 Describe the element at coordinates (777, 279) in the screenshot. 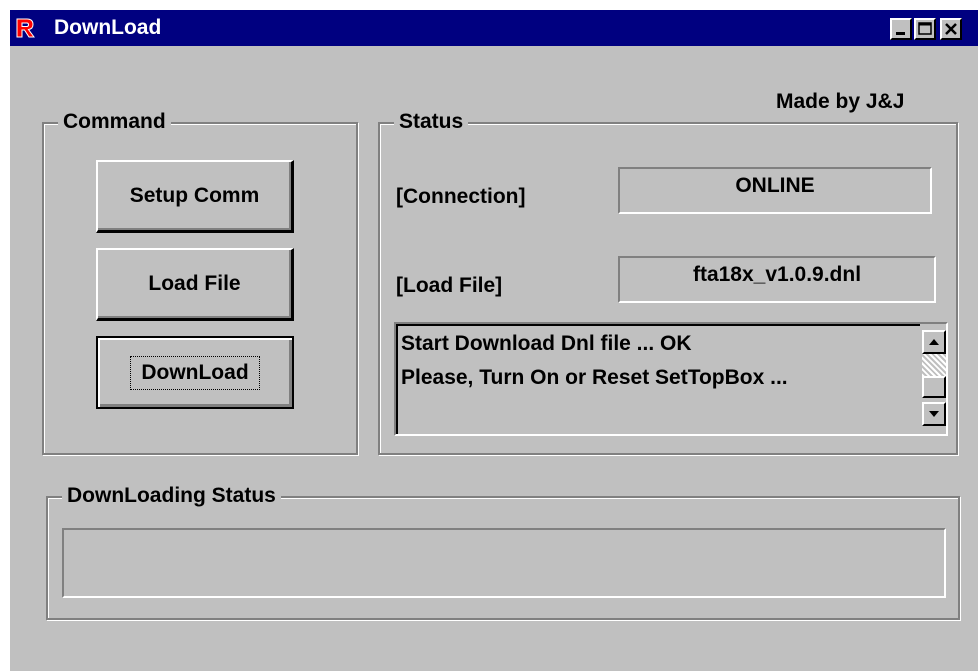

I see `load-file-status-field: fta18x_v1.0.9.dnl` at that location.